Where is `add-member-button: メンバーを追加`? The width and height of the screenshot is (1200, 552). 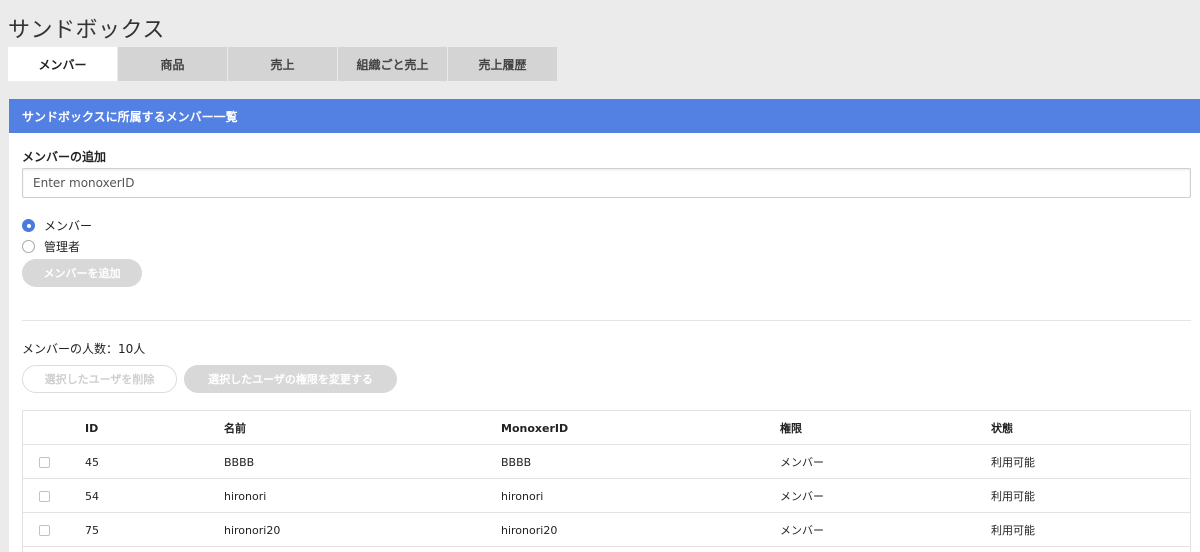
add-member-button: メンバーを追加 is located at coordinates (82, 273).